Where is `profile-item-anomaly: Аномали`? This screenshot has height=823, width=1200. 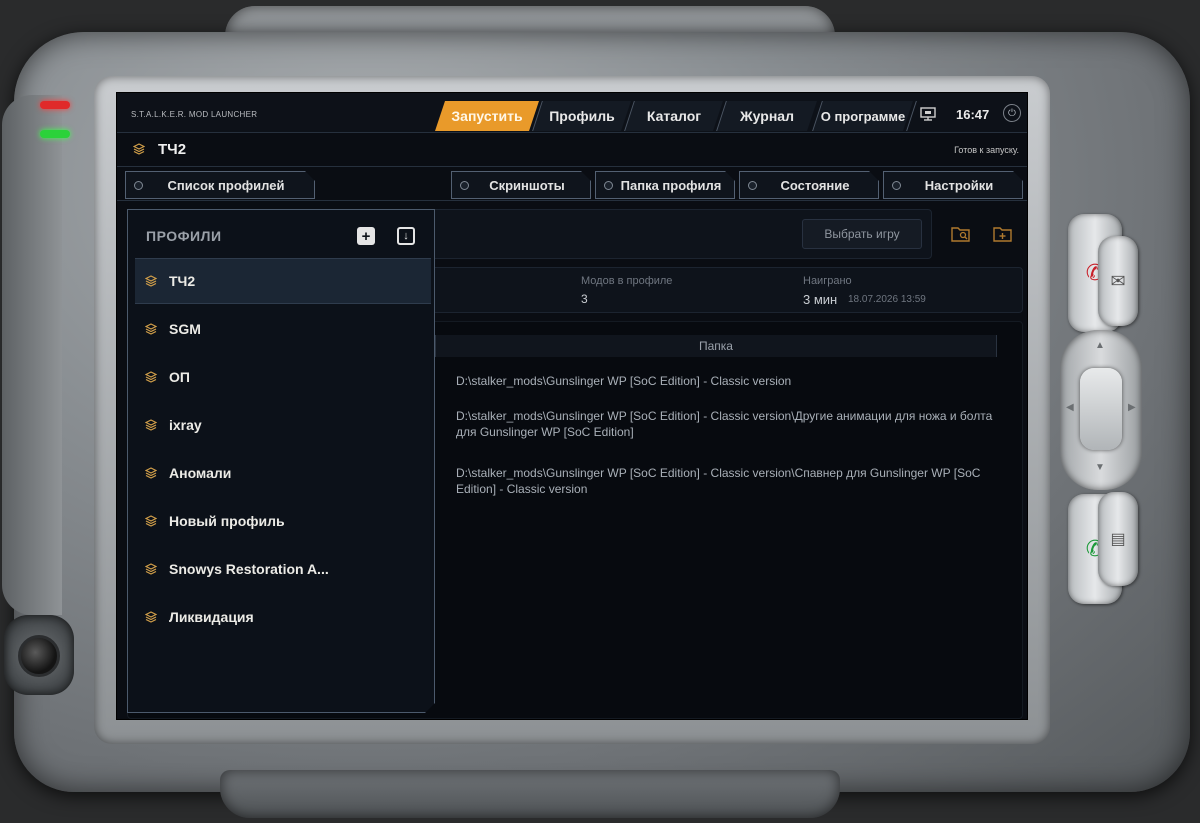 profile-item-anomaly: Аномали is located at coordinates (283, 473).